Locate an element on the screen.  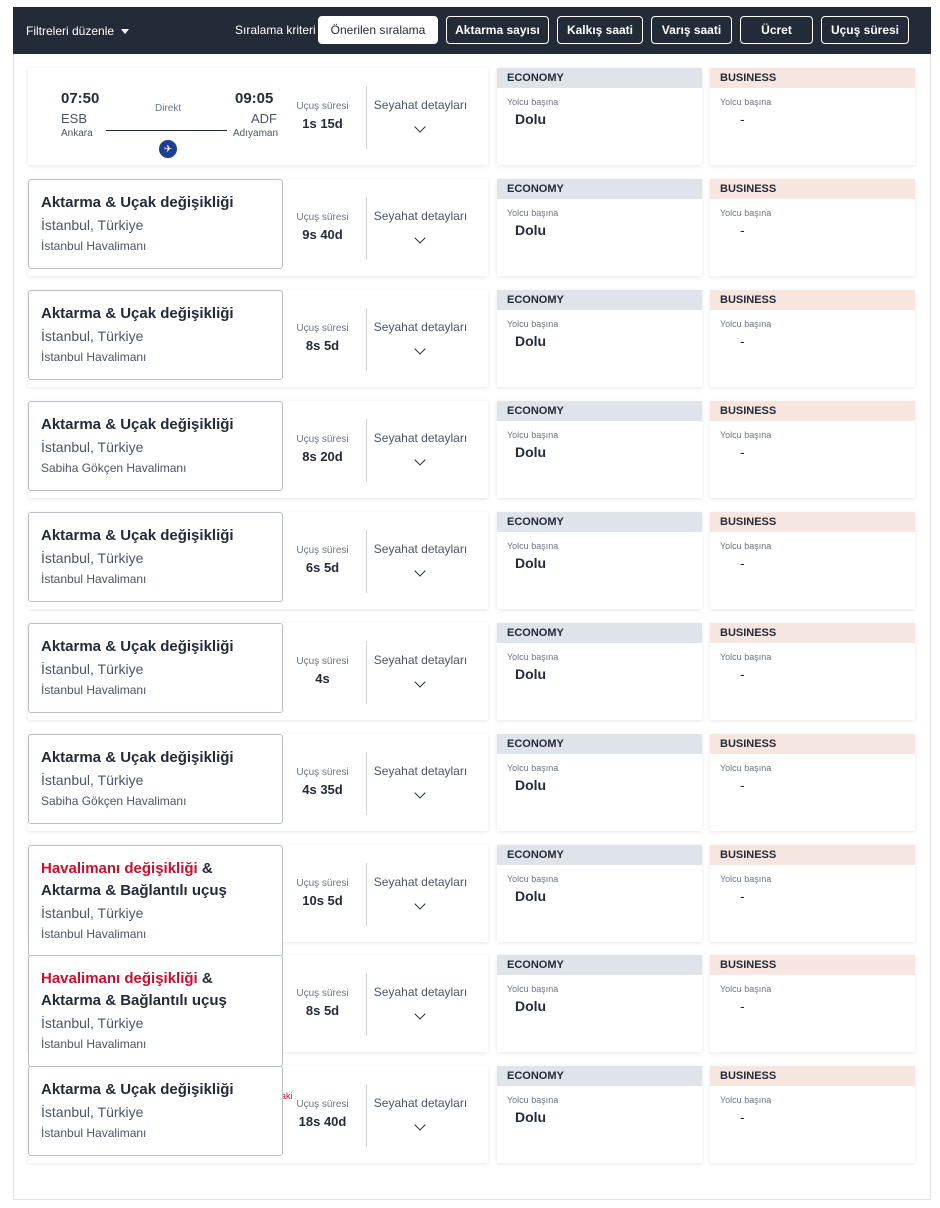
filter-edit-dropdown: Filtreleri düzenle is located at coordinates (78, 31).